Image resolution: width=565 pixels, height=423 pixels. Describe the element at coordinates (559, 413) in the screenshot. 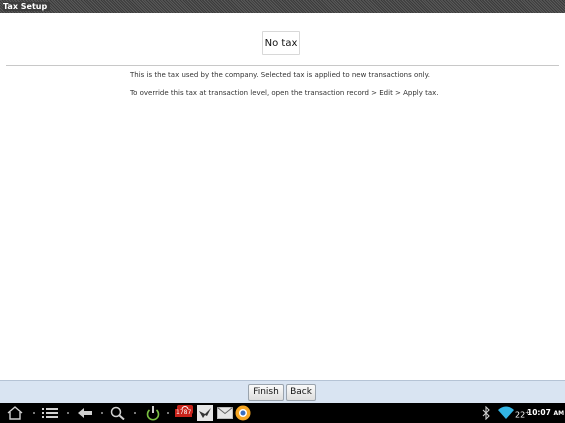

I see `clock-ampm: AM` at that location.